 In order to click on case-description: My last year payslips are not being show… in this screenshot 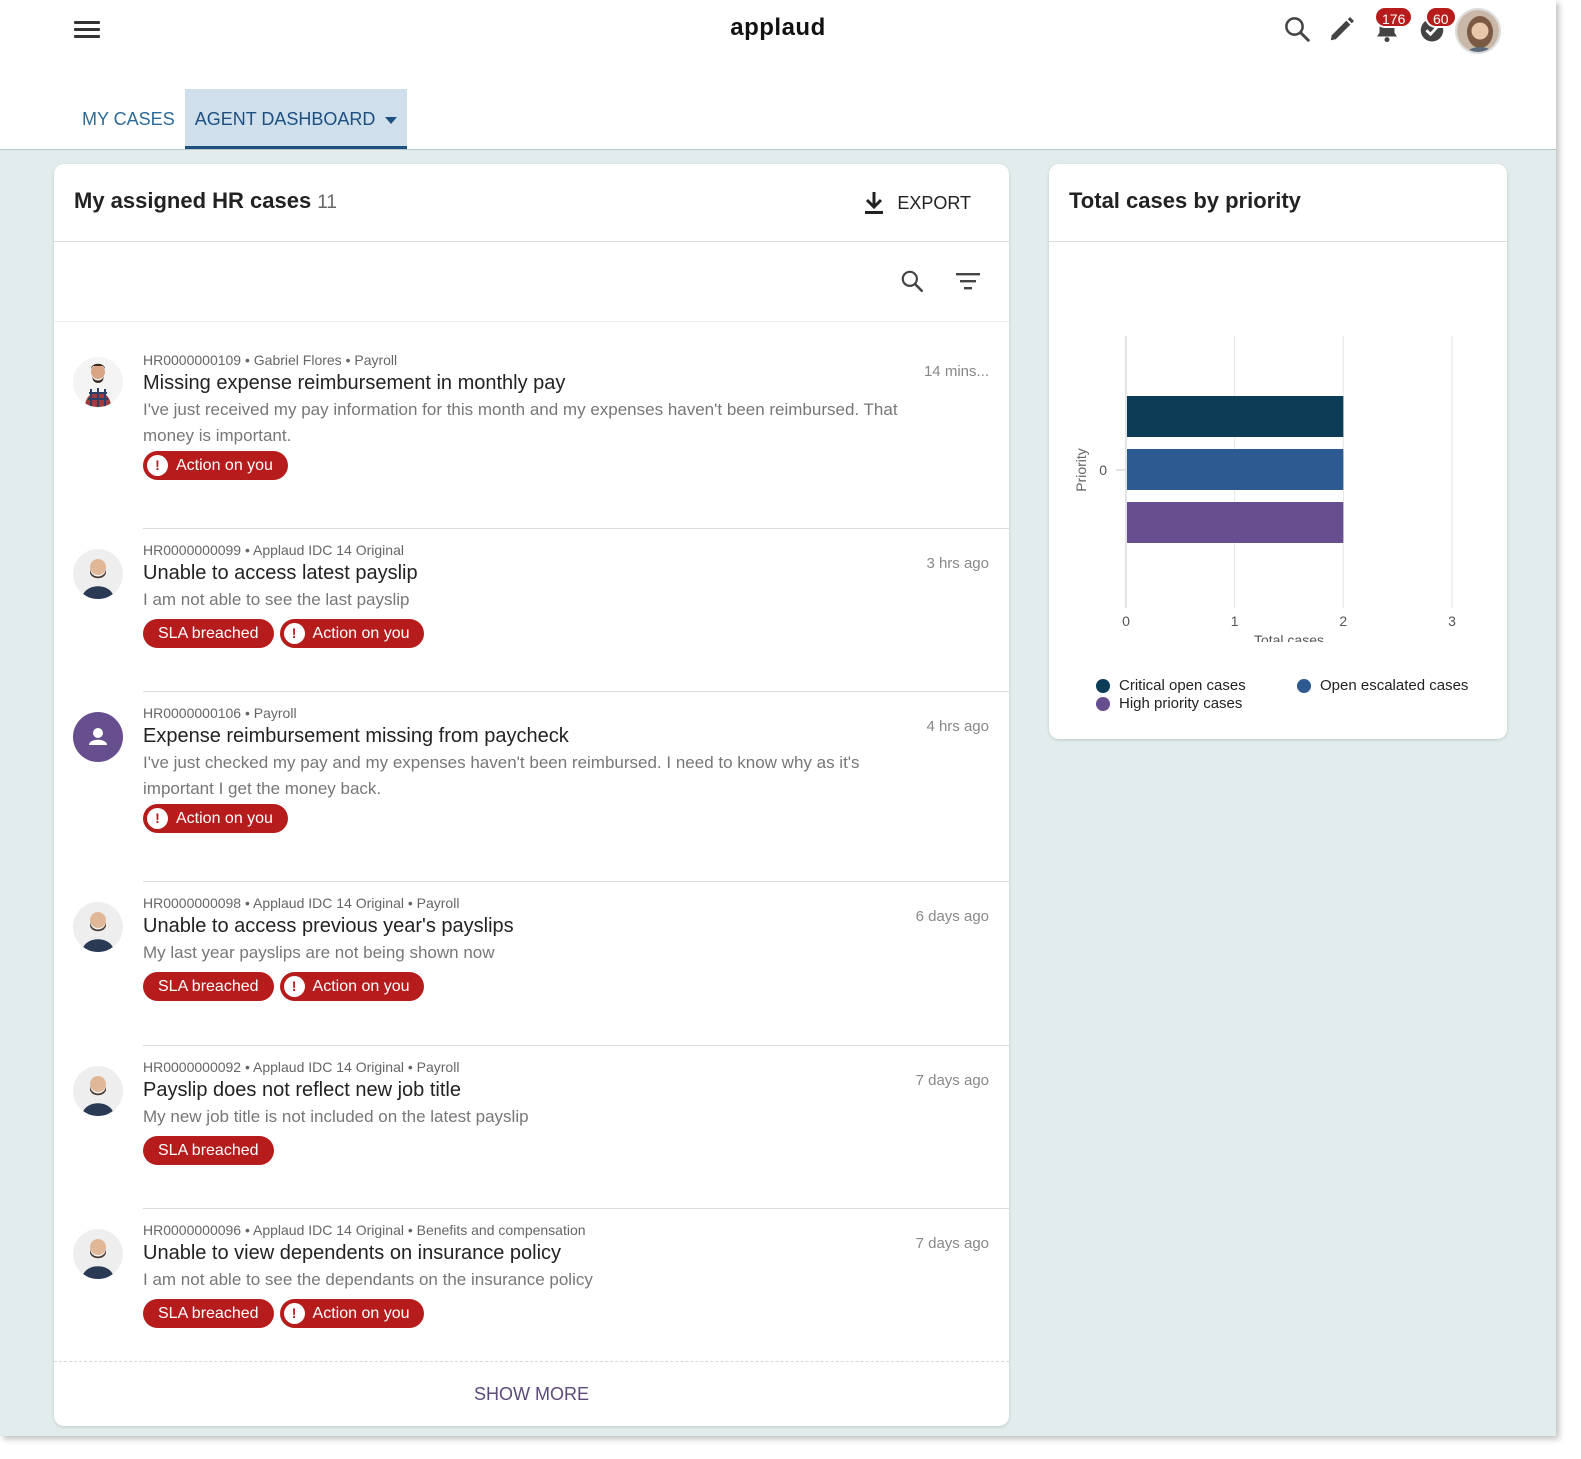, I will do `click(319, 952)`.